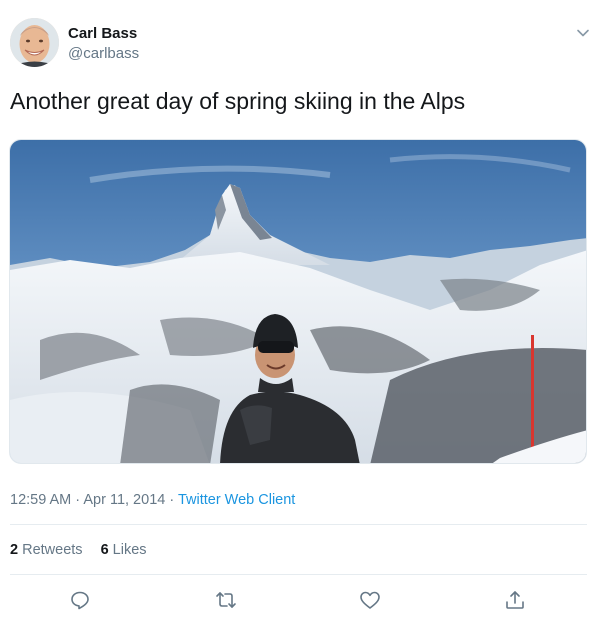  What do you see at coordinates (370, 600) in the screenshot?
I see `like-icon` at bounding box center [370, 600].